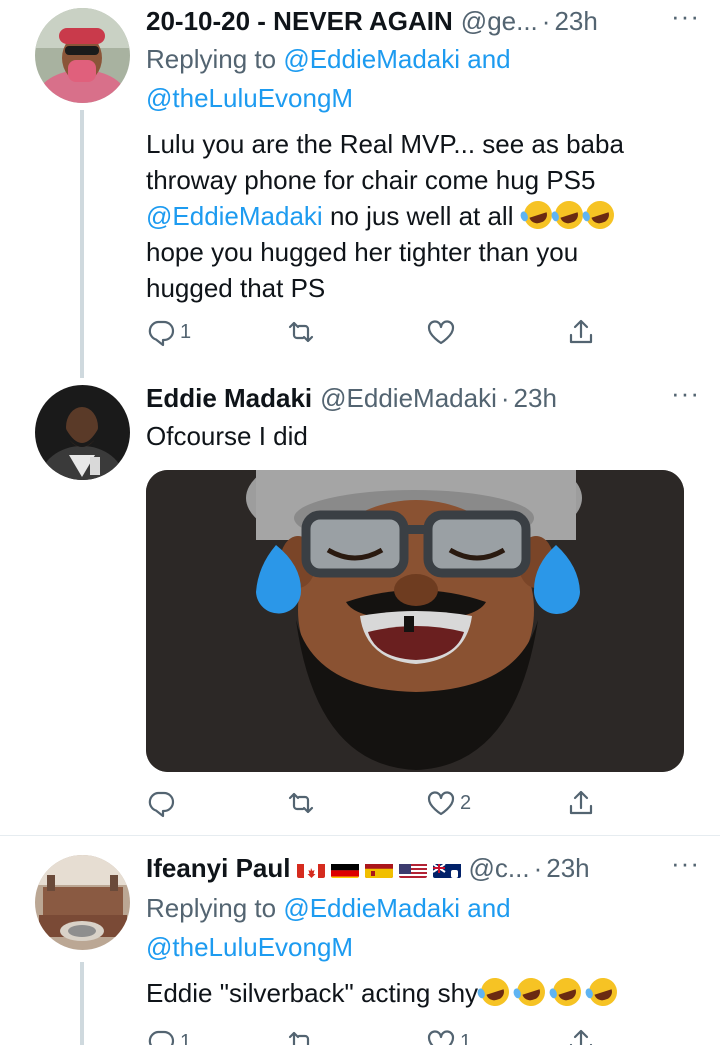  What do you see at coordinates (344, 868) in the screenshot?
I see `germany-flag-icon` at bounding box center [344, 868].